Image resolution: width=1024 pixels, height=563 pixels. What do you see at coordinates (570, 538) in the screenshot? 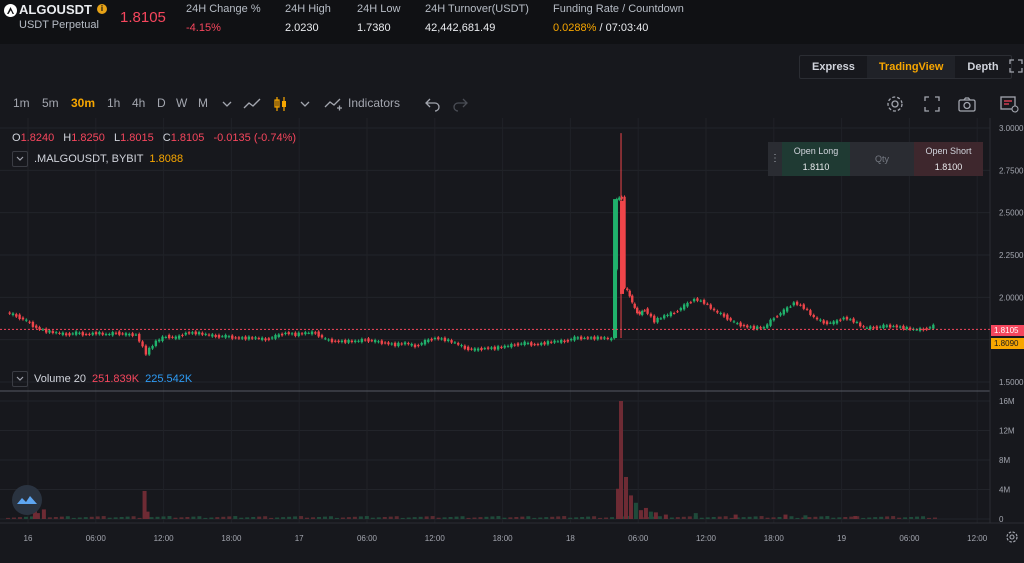
I see `time-tick-label: 18` at bounding box center [570, 538].